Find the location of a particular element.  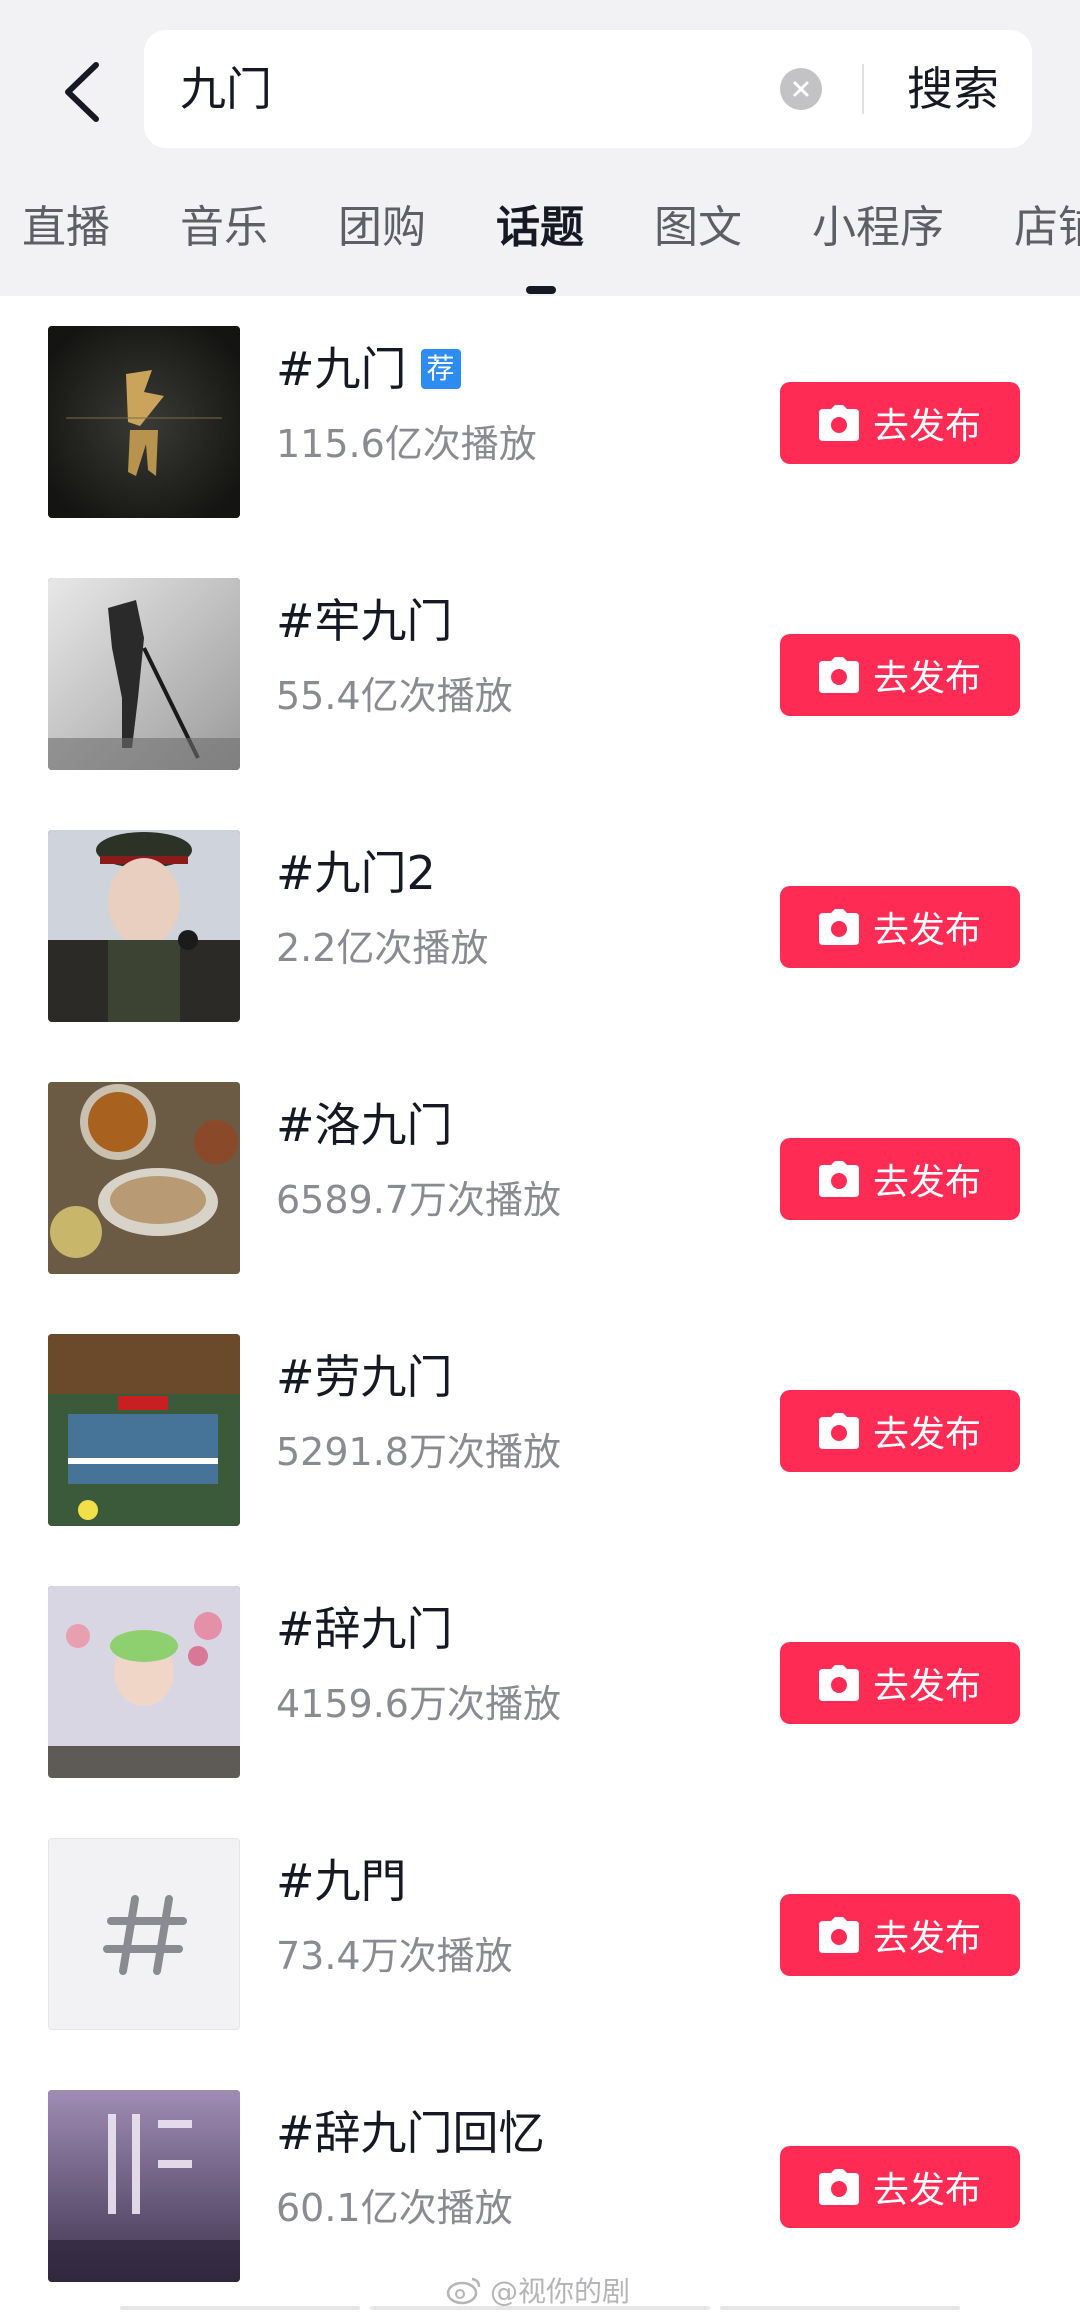

topic-play-count: 55.4亿次播放 is located at coordinates (394, 696).